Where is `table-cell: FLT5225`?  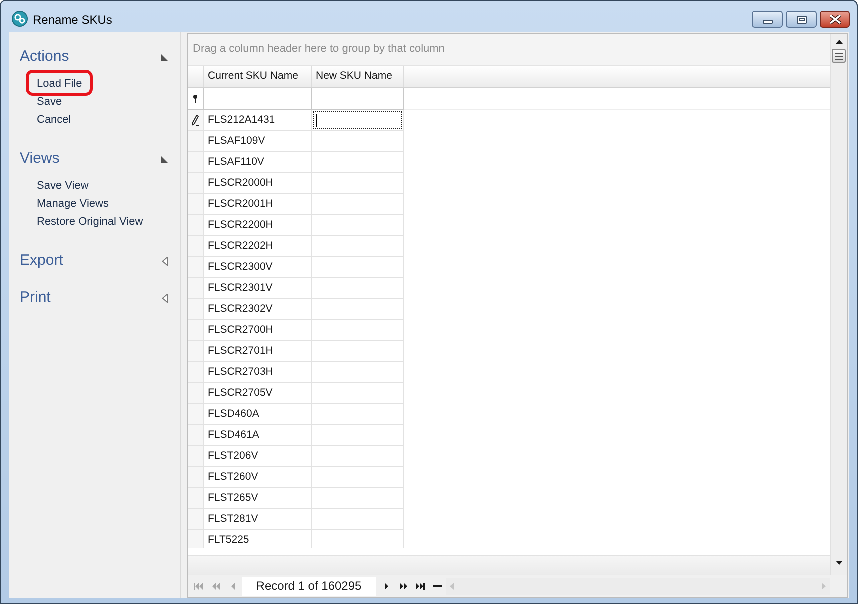 table-cell: FLT5225 is located at coordinates (258, 539).